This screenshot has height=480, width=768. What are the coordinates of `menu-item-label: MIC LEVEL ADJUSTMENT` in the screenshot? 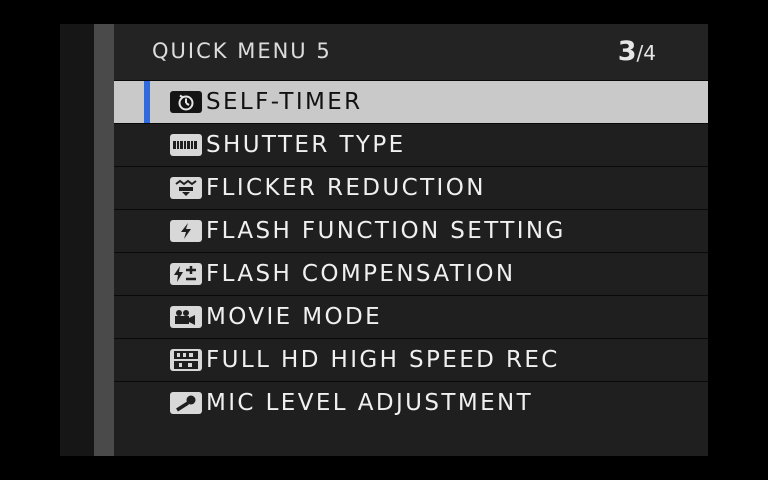 It's located at (370, 403).